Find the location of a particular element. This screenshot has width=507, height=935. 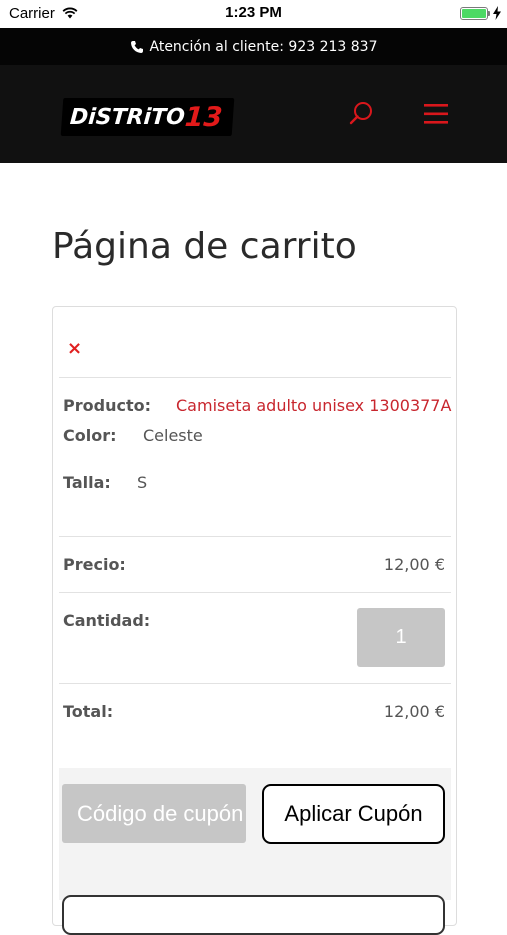

size-label: Talla: is located at coordinates (87, 482).